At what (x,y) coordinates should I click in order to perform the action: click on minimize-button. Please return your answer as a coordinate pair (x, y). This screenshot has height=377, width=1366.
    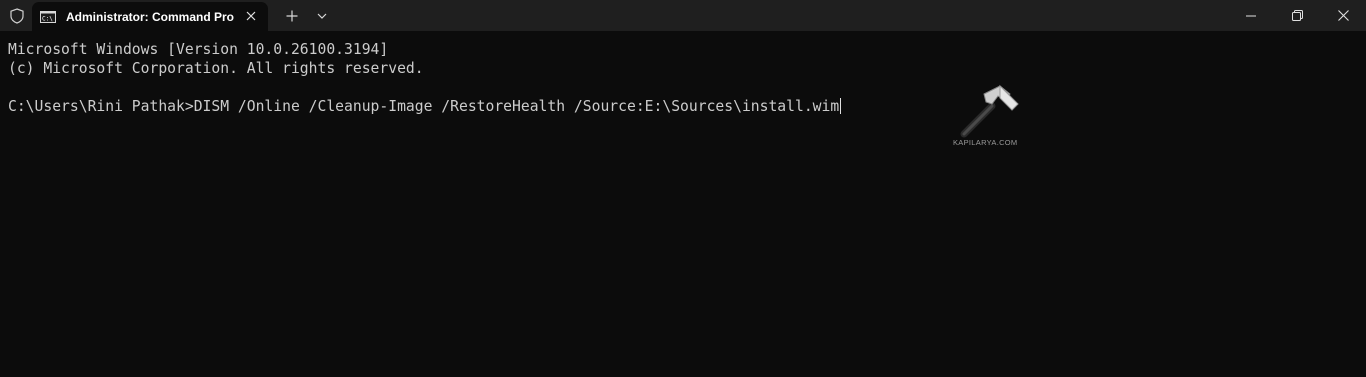
    Looking at the image, I should click on (1251, 15).